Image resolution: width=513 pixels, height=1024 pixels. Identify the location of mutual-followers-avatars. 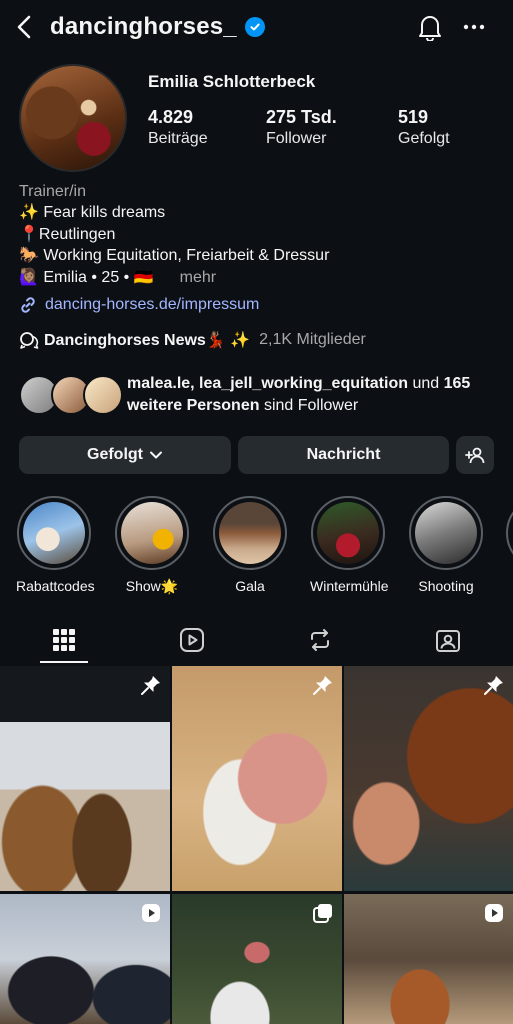
(71, 395).